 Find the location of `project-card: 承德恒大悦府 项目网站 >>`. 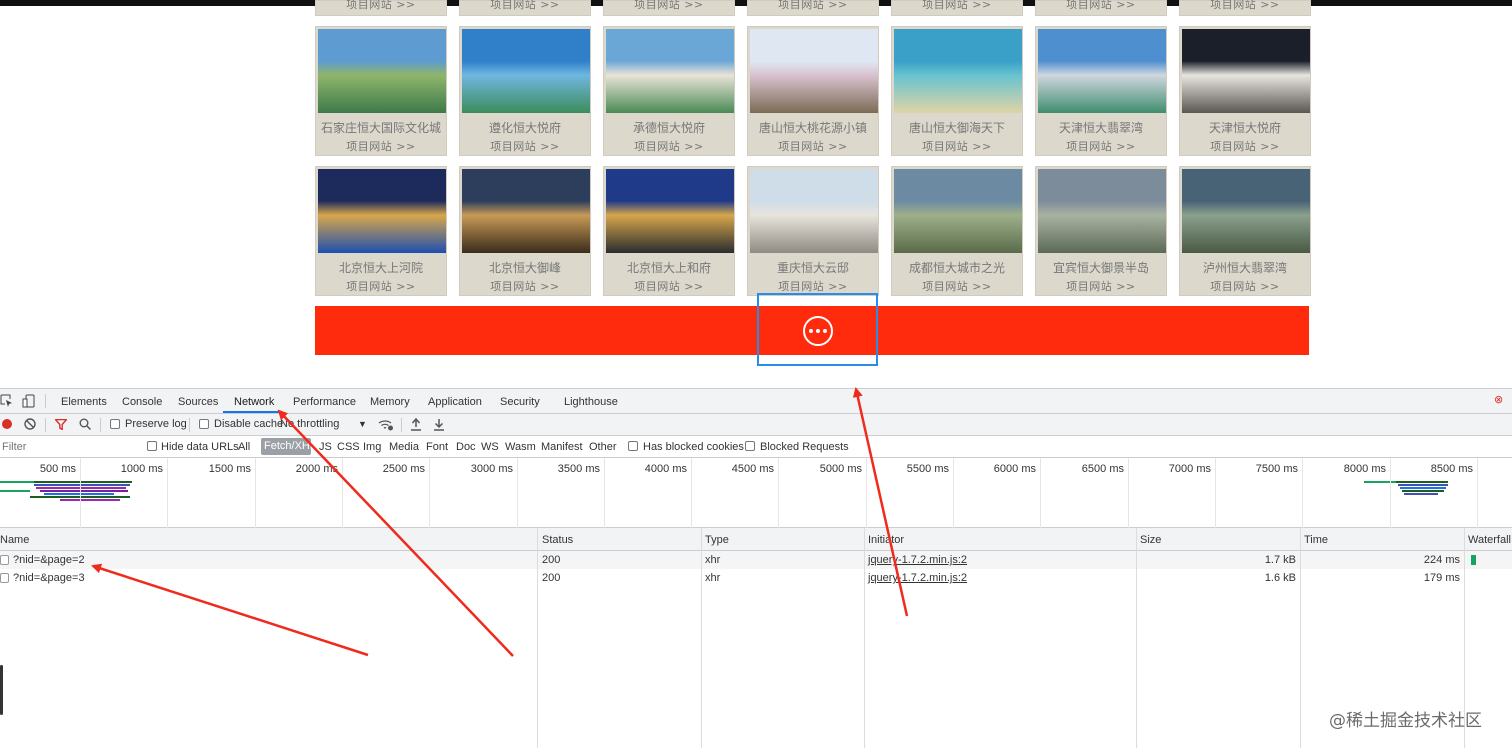

project-card: 承德恒大悦府 项目网站 >> is located at coordinates (669, 91).